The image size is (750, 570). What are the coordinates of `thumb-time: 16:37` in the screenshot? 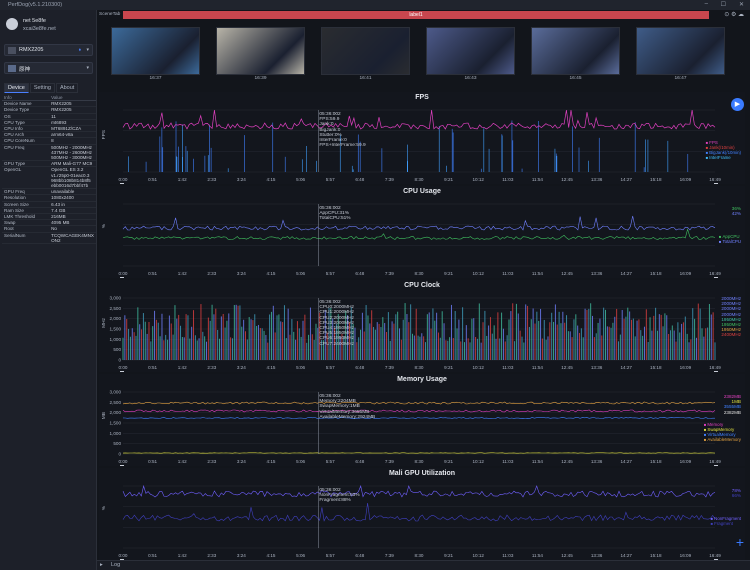 It's located at (155, 78).